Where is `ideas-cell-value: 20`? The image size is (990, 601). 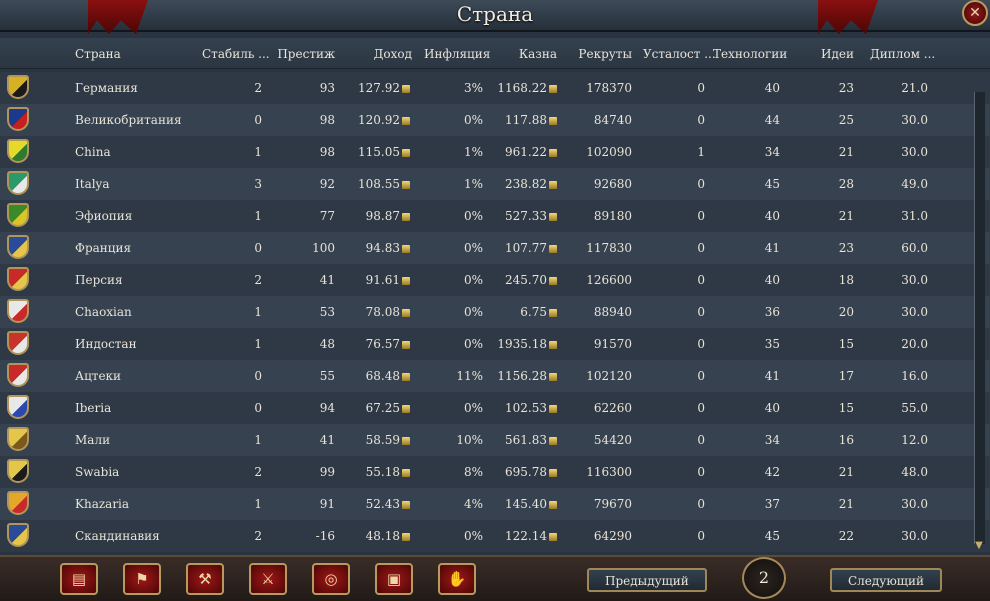
ideas-cell-value: 20 is located at coordinates (846, 312).